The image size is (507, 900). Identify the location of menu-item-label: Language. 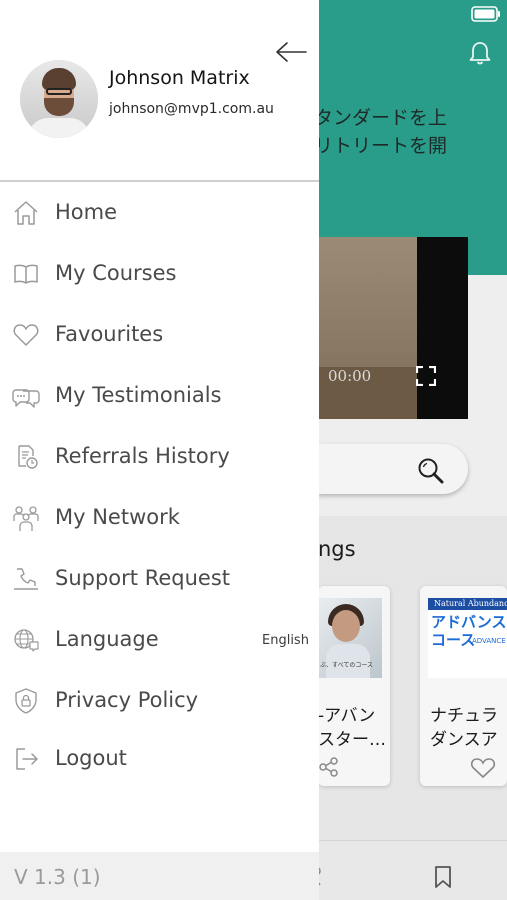
(107, 639).